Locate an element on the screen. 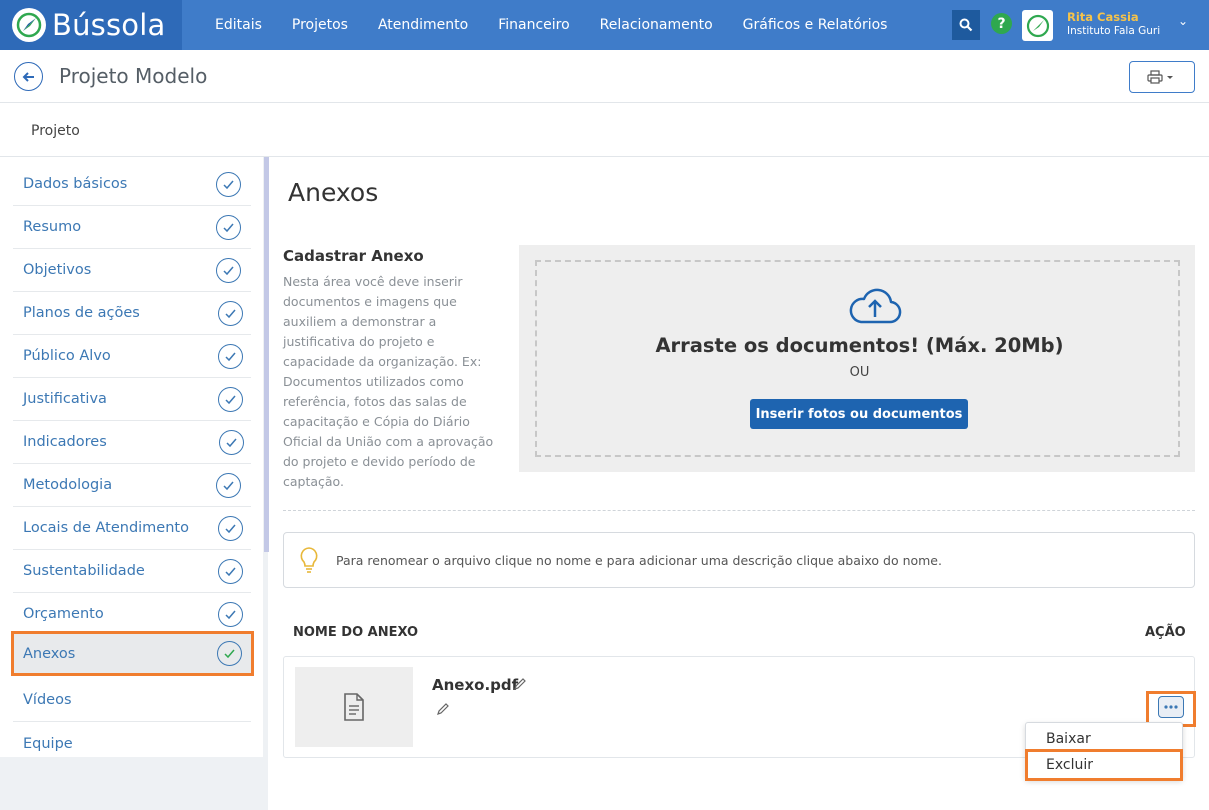 This screenshot has width=1209, height=810. search-icon is located at coordinates (966, 25).